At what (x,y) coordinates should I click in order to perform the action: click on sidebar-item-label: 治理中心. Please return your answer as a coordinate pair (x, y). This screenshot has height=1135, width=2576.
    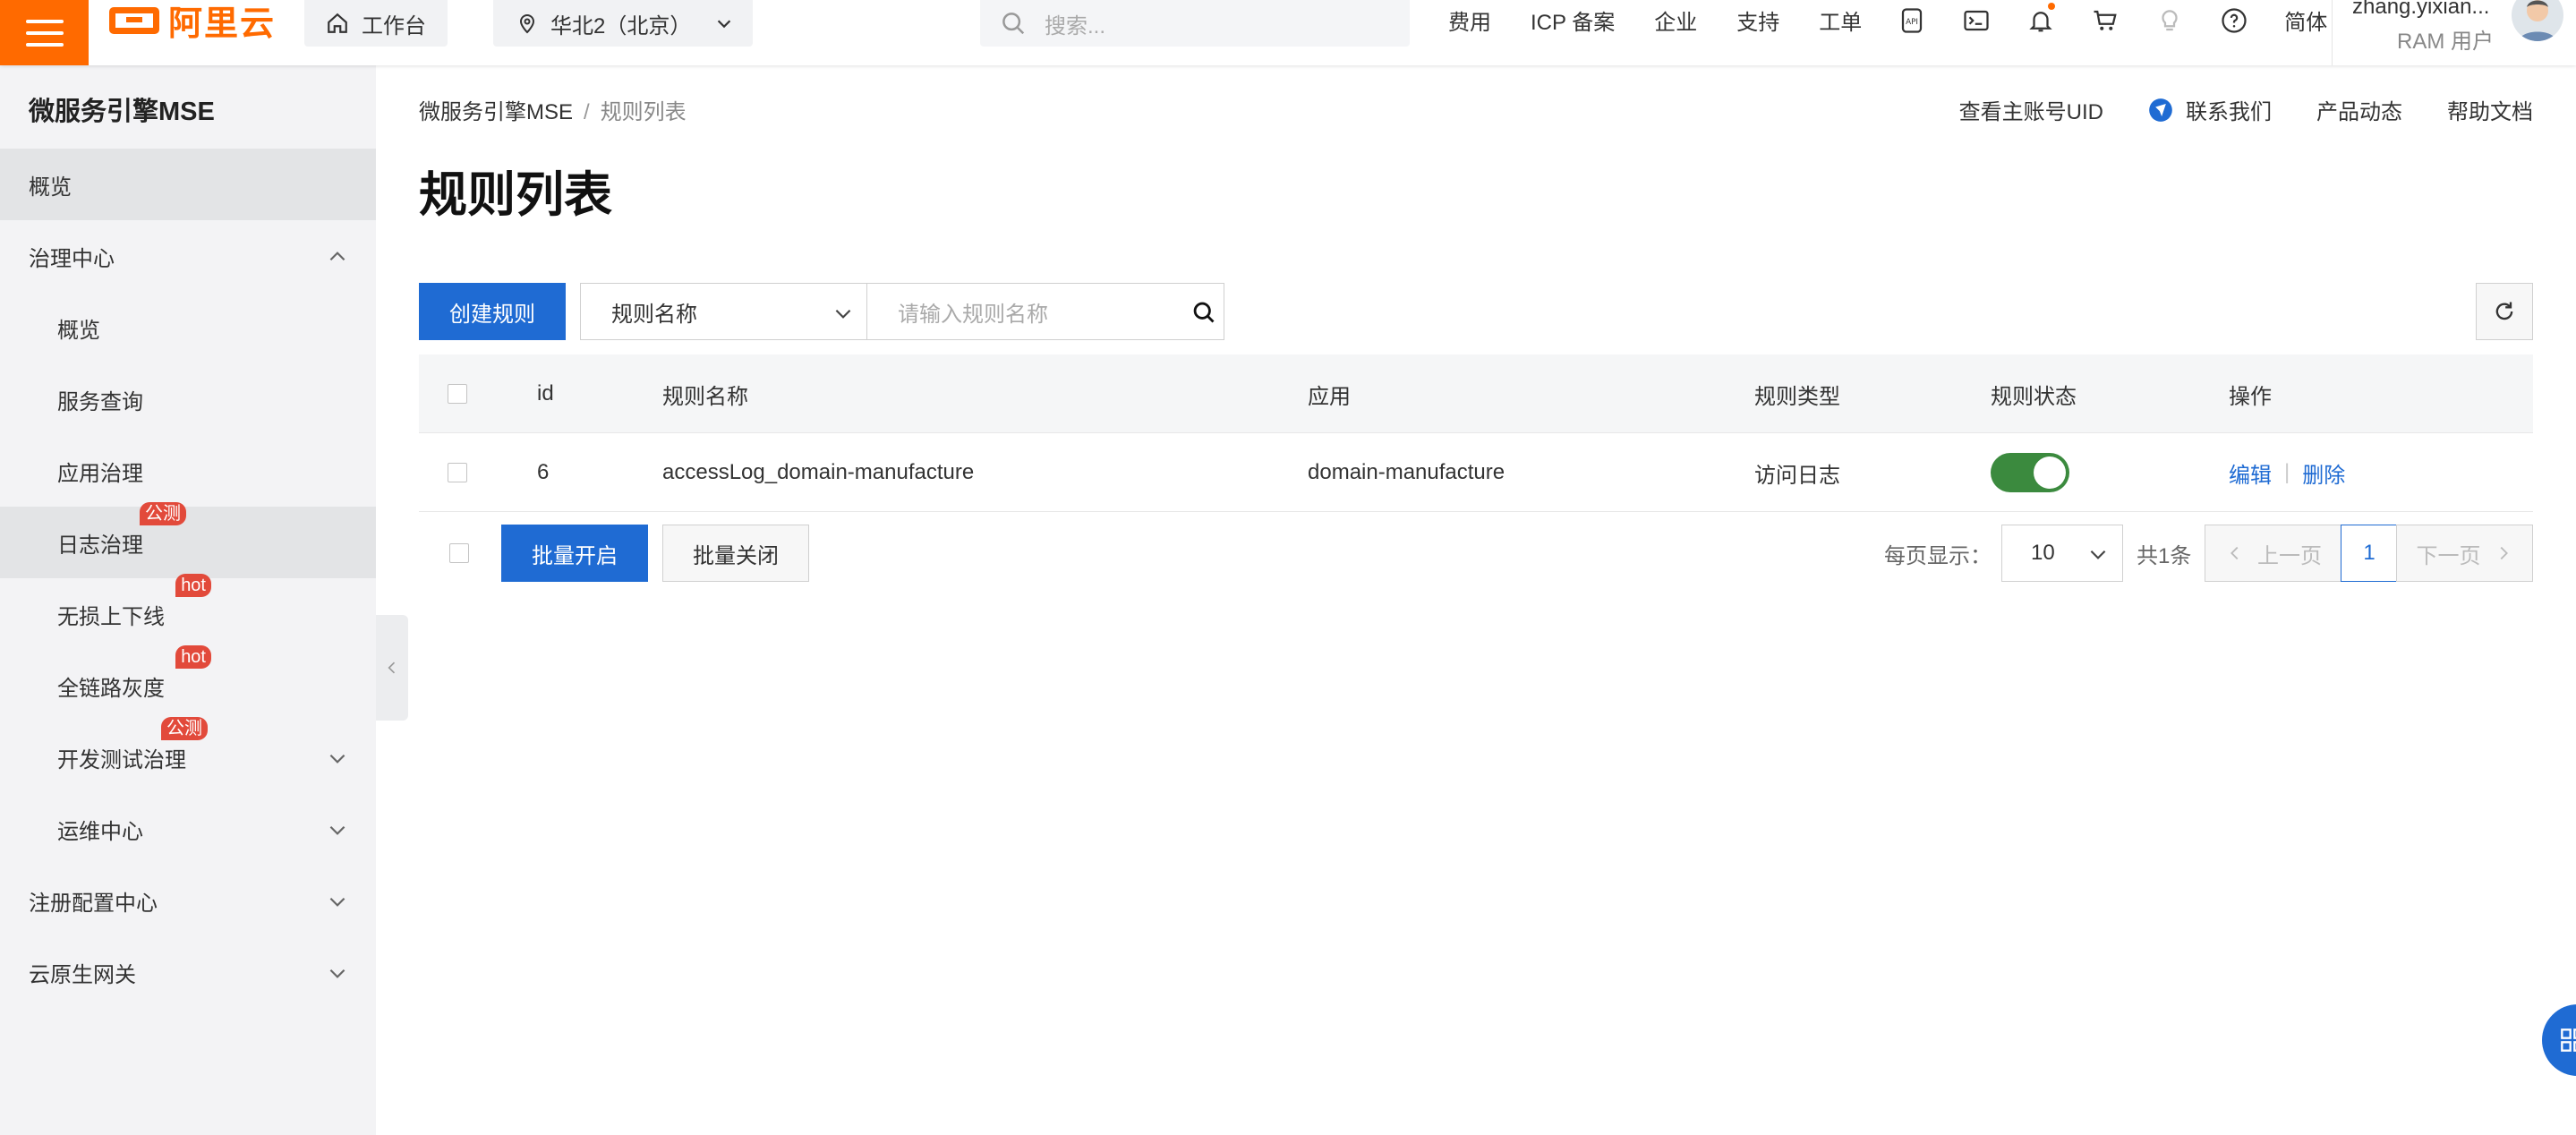
    Looking at the image, I should click on (72, 259).